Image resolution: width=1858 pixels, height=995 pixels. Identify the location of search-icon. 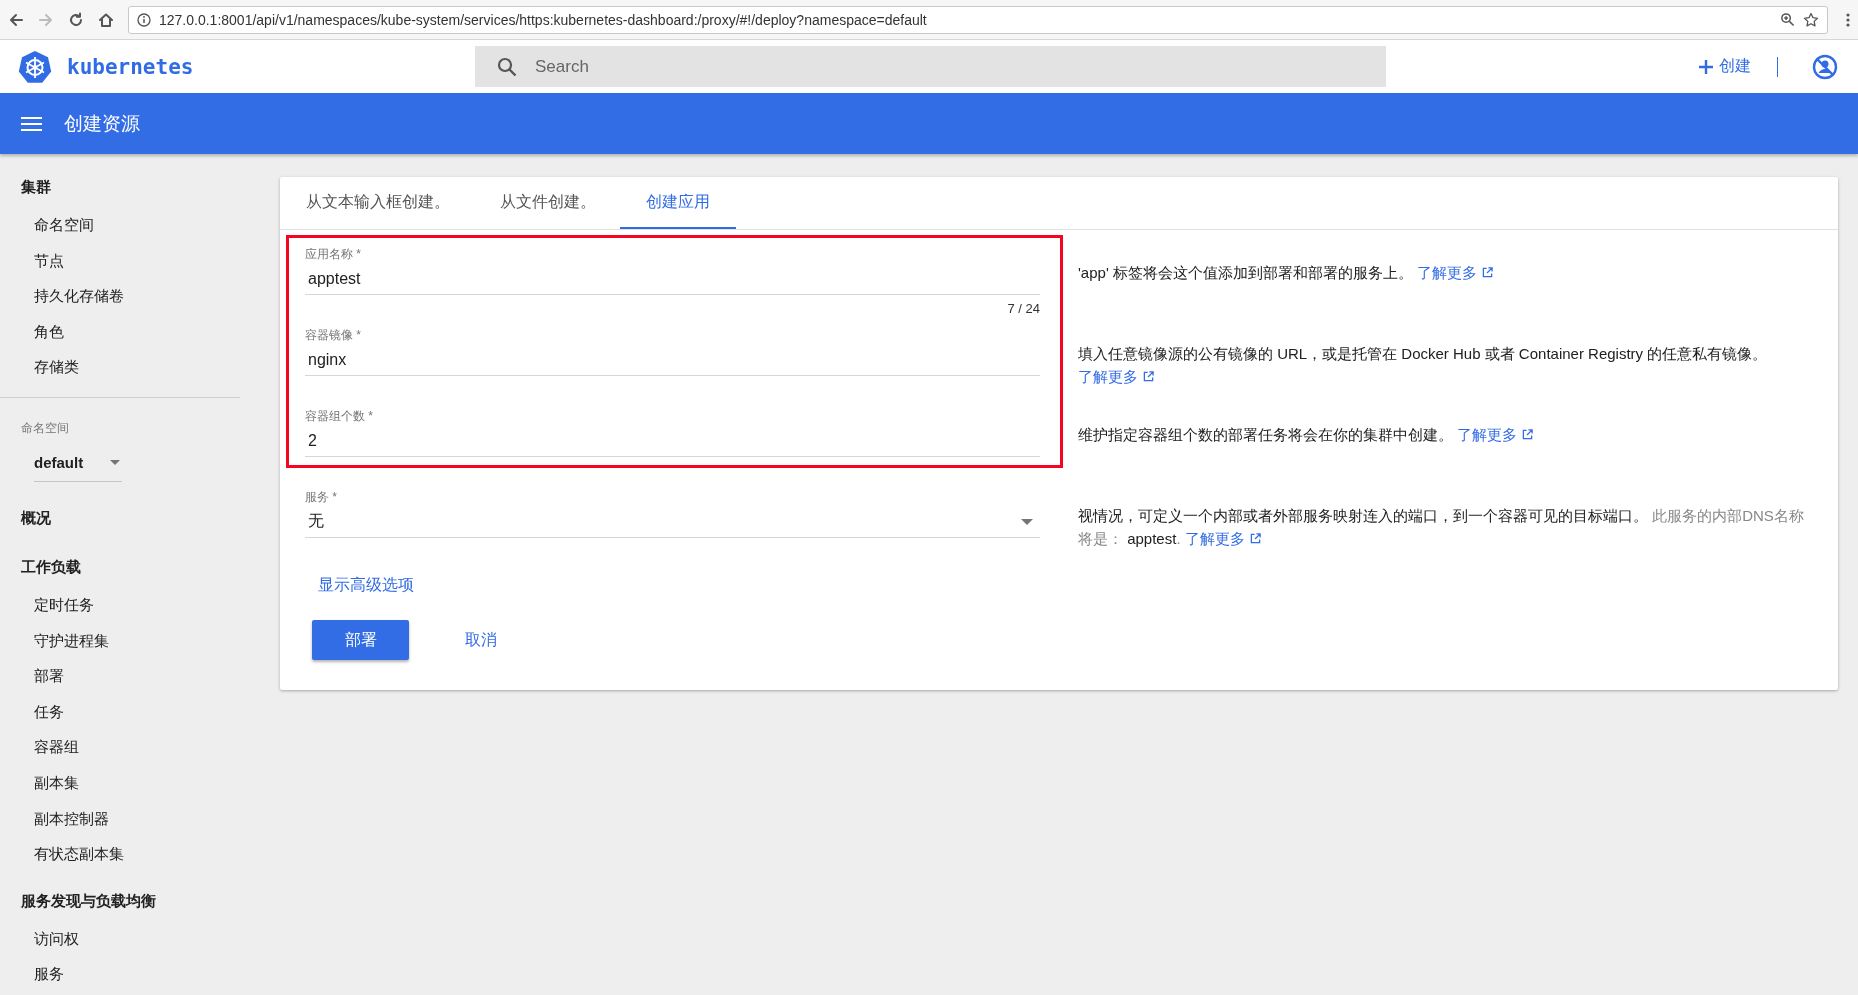
(507, 66).